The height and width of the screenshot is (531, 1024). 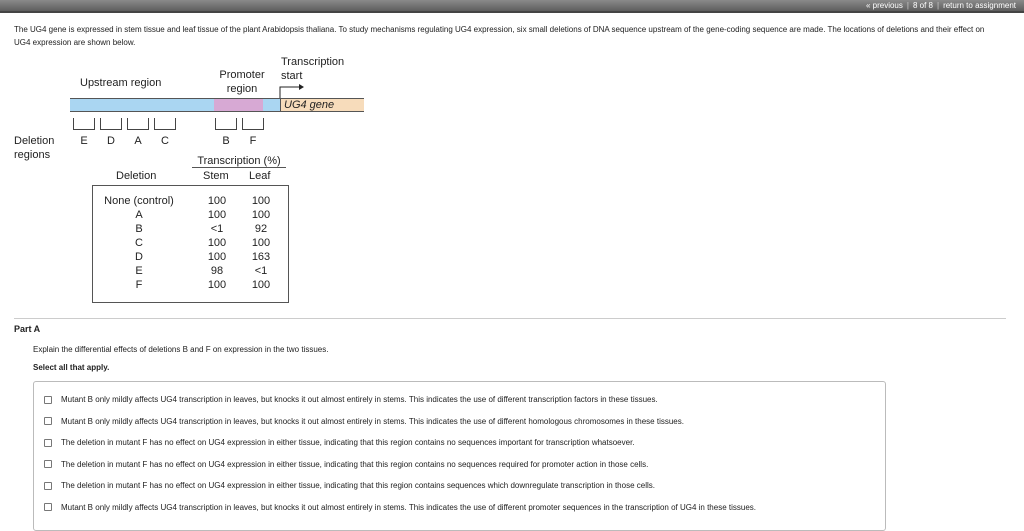 I want to click on promoter-bar, so click(x=238, y=105).